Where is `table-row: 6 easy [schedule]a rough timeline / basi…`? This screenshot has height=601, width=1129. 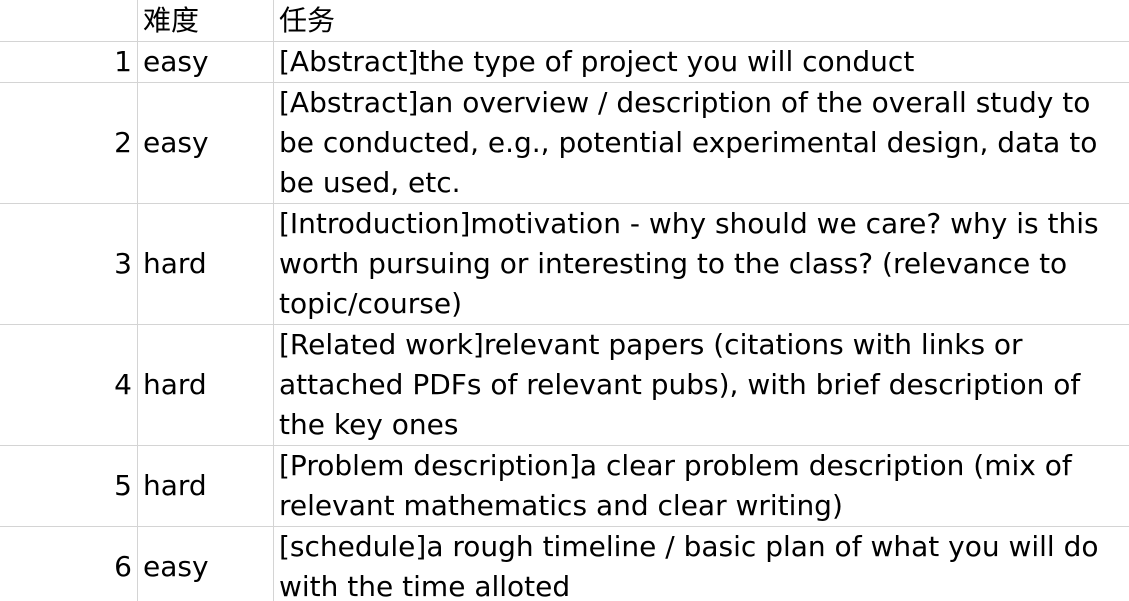 table-row: 6 easy [schedule]a rough timeline / basi… is located at coordinates (564, 563).